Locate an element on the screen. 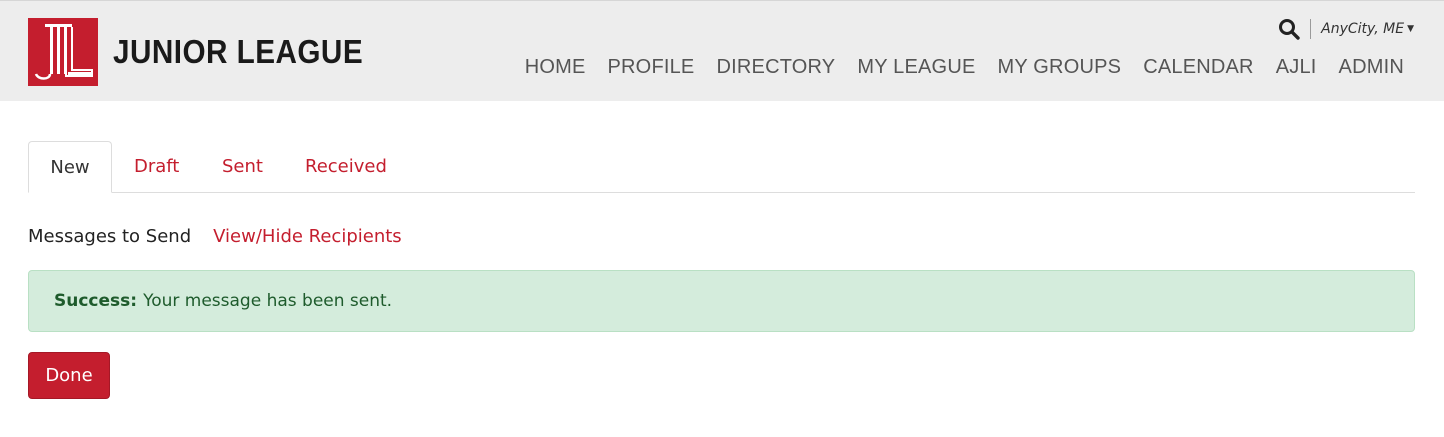 The height and width of the screenshot is (437, 1444). location-label: AnyCity, ME is located at coordinates (1363, 29).